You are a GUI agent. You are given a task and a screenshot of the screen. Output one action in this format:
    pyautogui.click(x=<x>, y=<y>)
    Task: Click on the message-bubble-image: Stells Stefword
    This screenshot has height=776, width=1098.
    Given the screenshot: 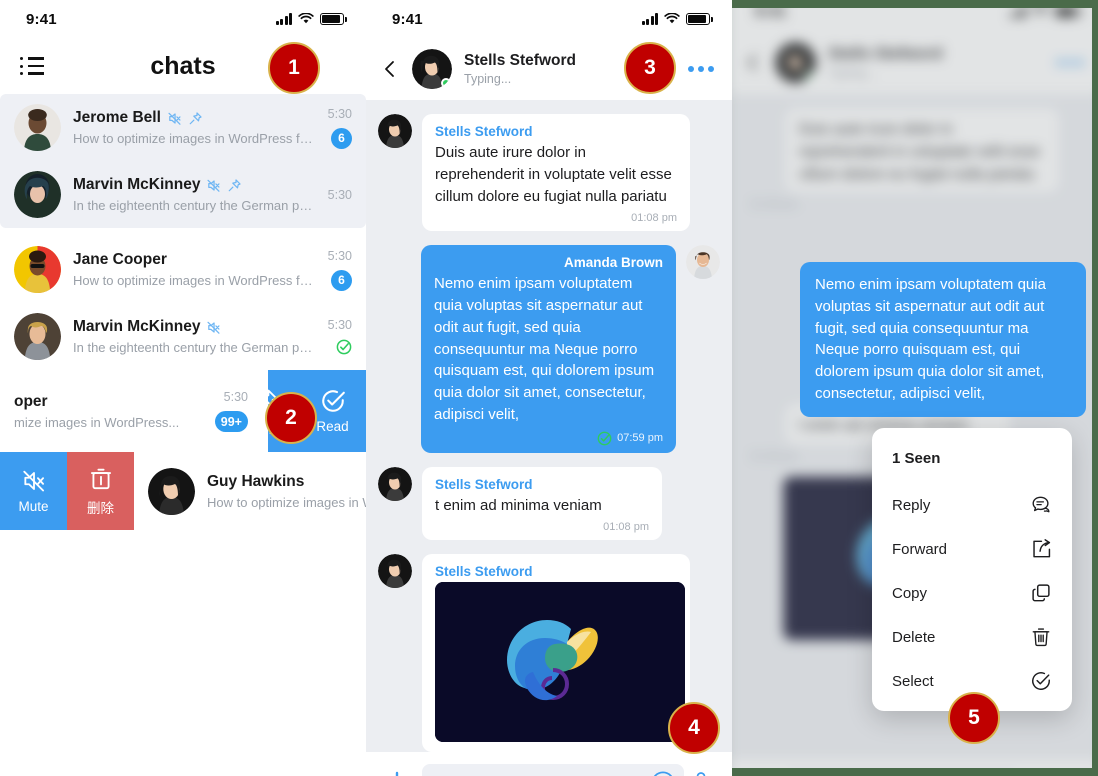 What is the action you would take?
    pyautogui.click(x=556, y=653)
    